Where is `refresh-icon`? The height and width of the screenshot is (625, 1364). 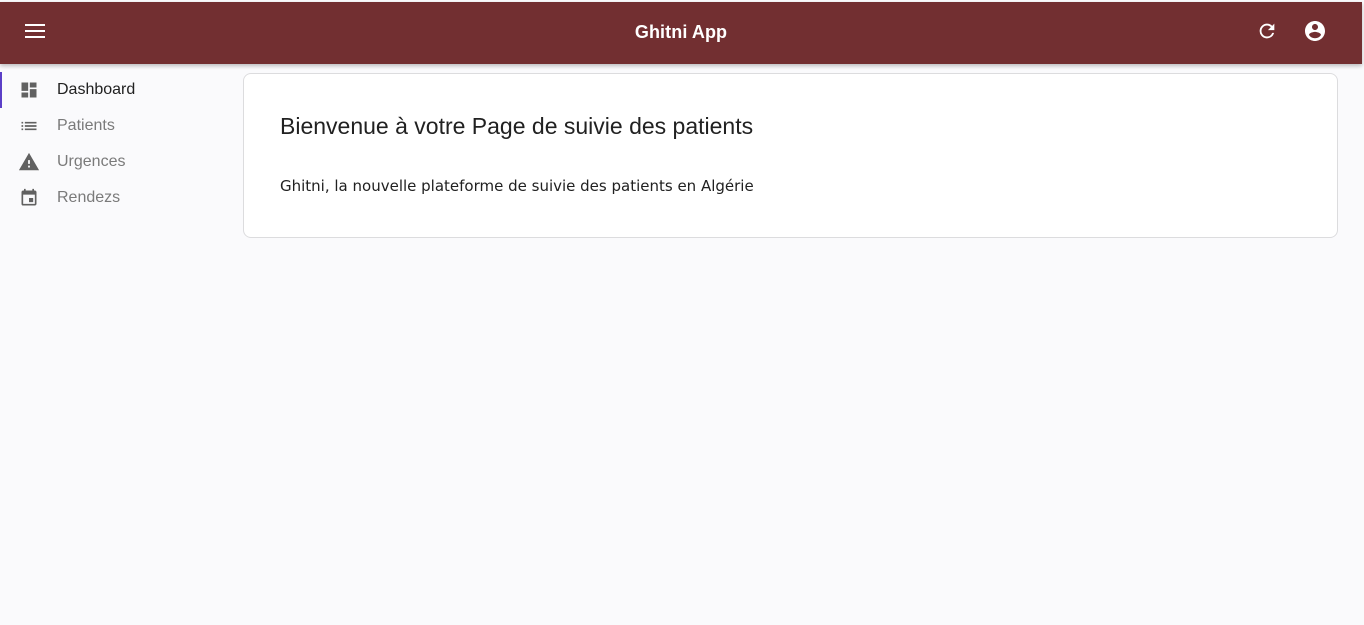 refresh-icon is located at coordinates (1267, 33).